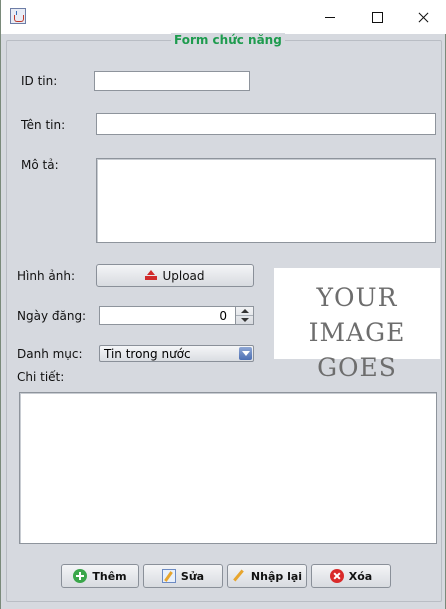 This screenshot has height=609, width=446. What do you see at coordinates (357, 342) in the screenshot?
I see `image-preview: YOUR IMAGE GOES HERE` at bounding box center [357, 342].